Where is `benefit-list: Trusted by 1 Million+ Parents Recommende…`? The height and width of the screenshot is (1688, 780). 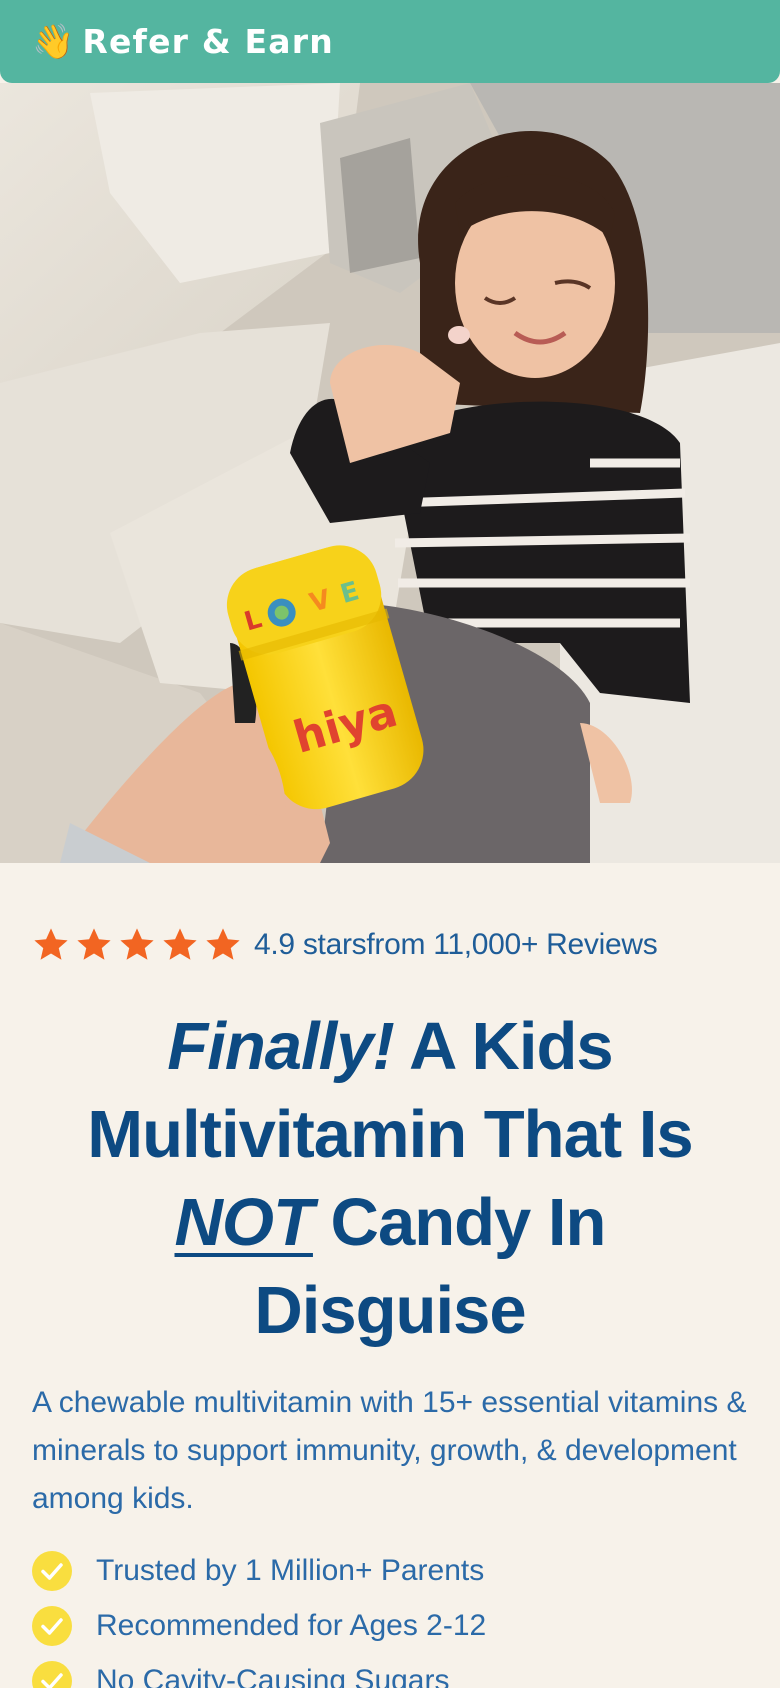
benefit-list: Trusted by 1 Million+ Parents Recommende… is located at coordinates (259, 1615).